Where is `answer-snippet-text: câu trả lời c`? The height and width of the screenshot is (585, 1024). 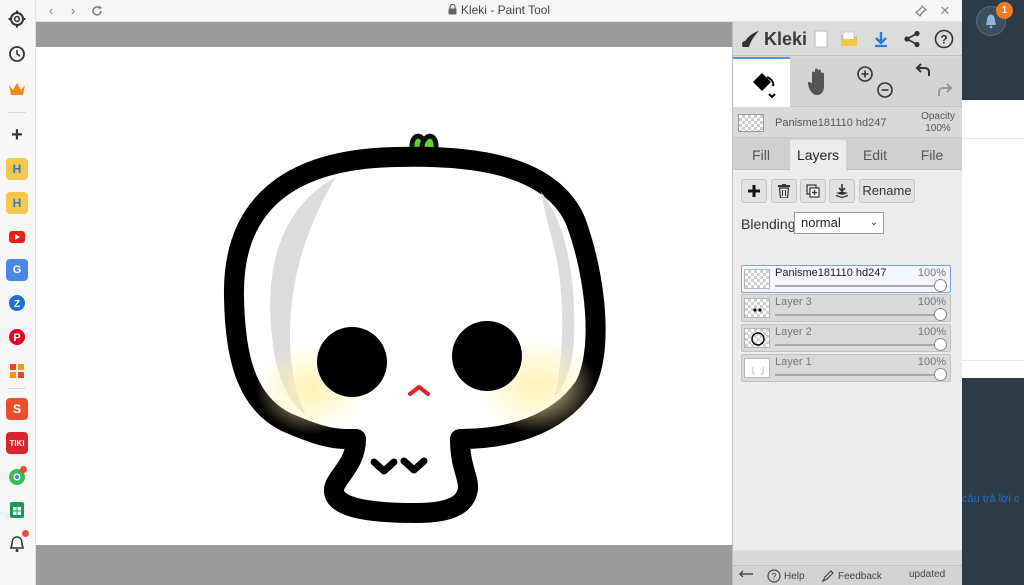 answer-snippet-text: câu trả lời c is located at coordinates (990, 499).